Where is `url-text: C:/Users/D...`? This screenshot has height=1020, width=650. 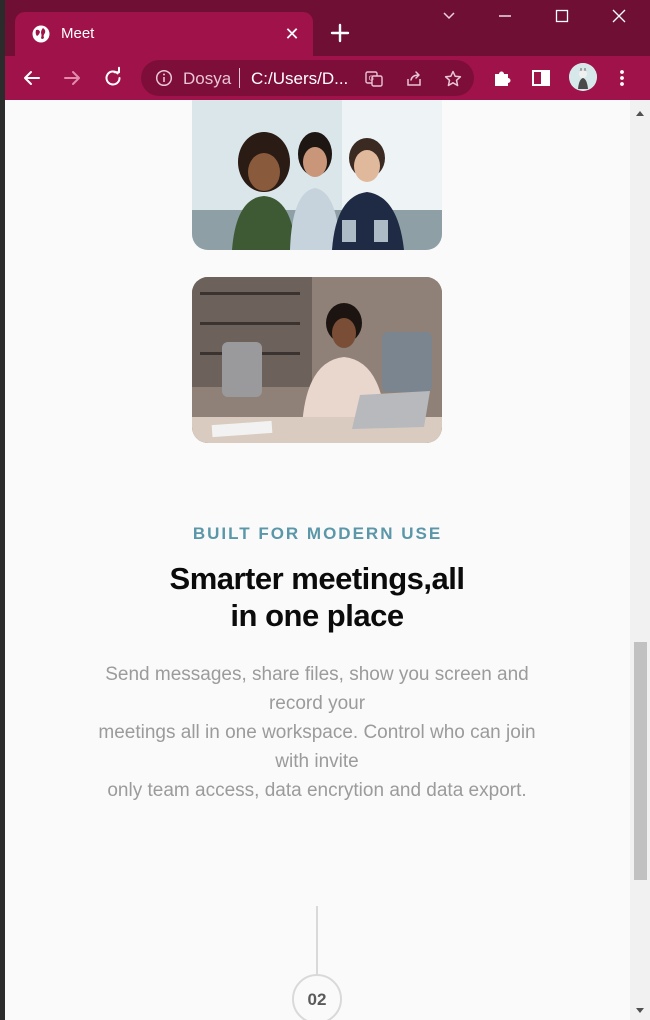 url-text: C:/Users/D... is located at coordinates (299, 79).